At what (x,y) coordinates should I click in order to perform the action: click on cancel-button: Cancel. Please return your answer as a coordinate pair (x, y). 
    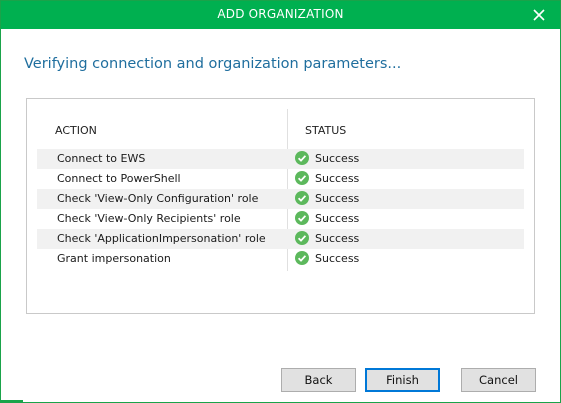
    Looking at the image, I should click on (498, 380).